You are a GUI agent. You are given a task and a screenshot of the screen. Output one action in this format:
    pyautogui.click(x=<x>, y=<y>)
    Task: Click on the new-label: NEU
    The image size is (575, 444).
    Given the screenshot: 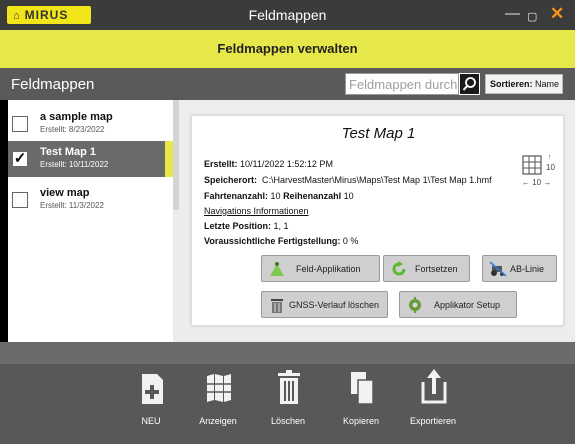 What is the action you would take?
    pyautogui.click(x=151, y=421)
    